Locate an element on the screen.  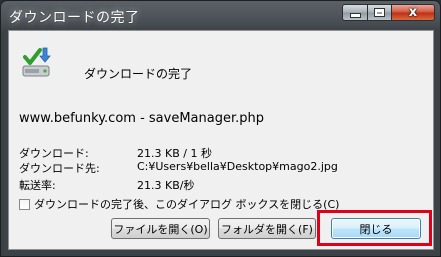
destination-label: ダウンロード先: is located at coordinates (59, 168).